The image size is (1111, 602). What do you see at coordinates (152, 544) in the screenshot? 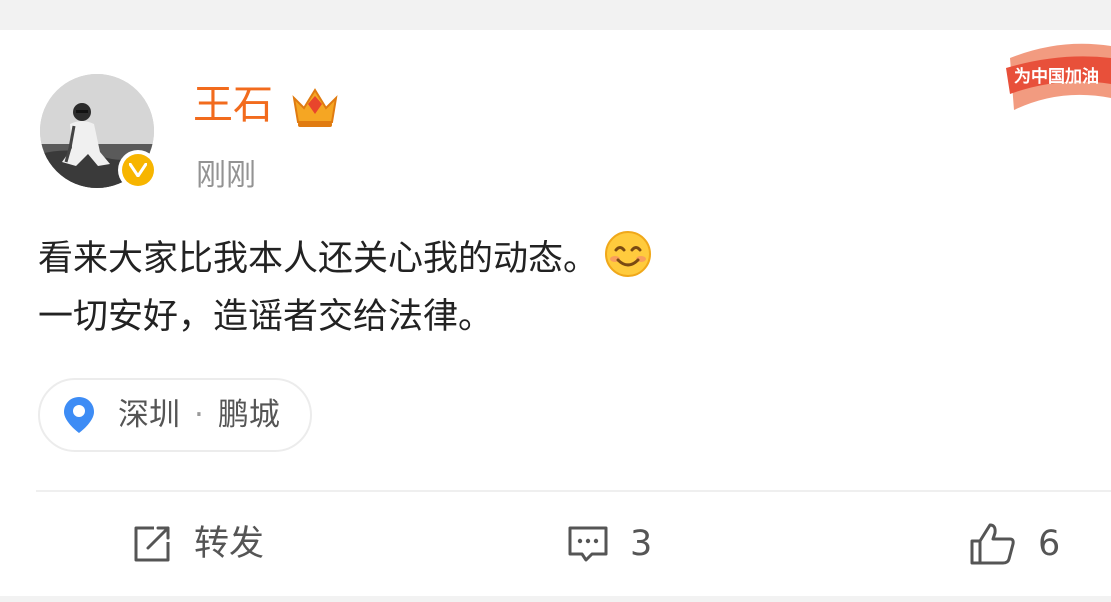
I see `repost-icon` at bounding box center [152, 544].